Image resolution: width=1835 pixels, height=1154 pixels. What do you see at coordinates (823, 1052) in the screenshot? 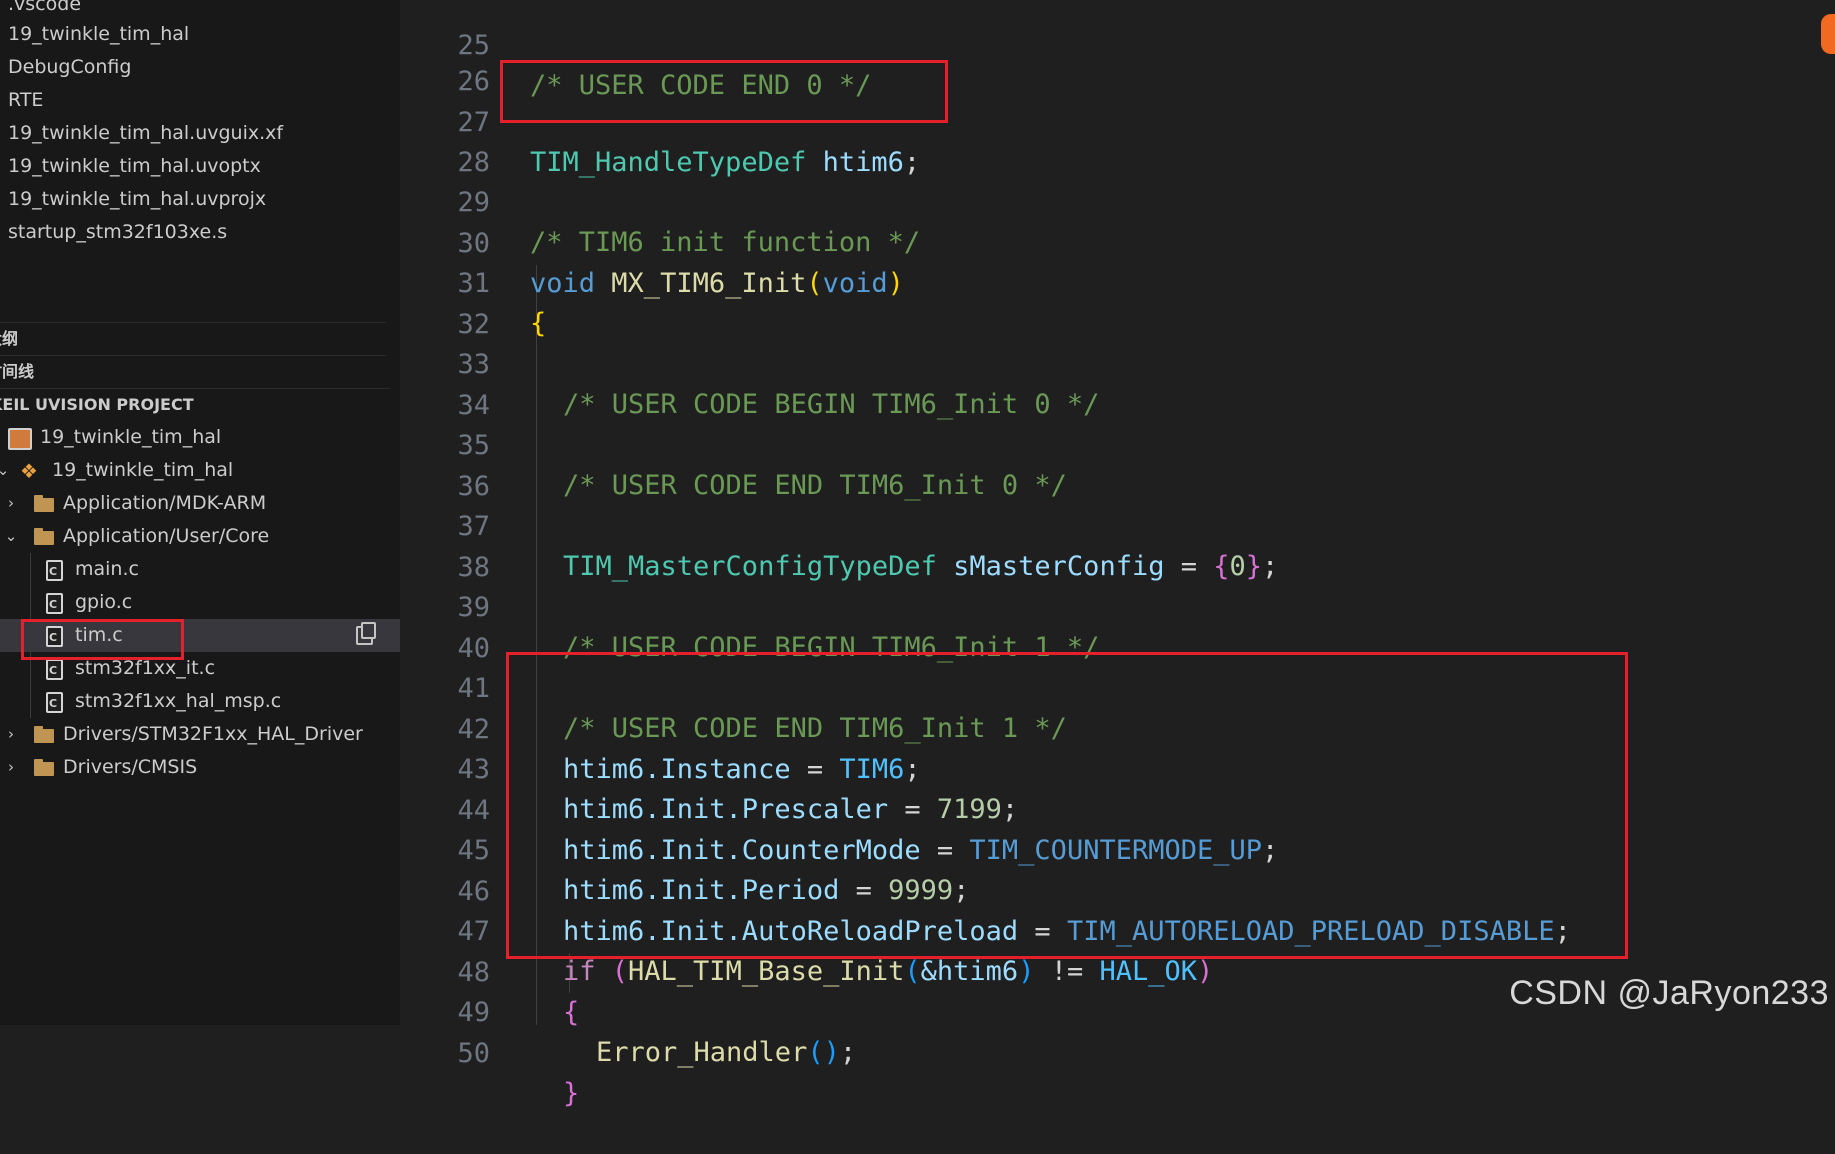
I see `bracket: ()` at bounding box center [823, 1052].